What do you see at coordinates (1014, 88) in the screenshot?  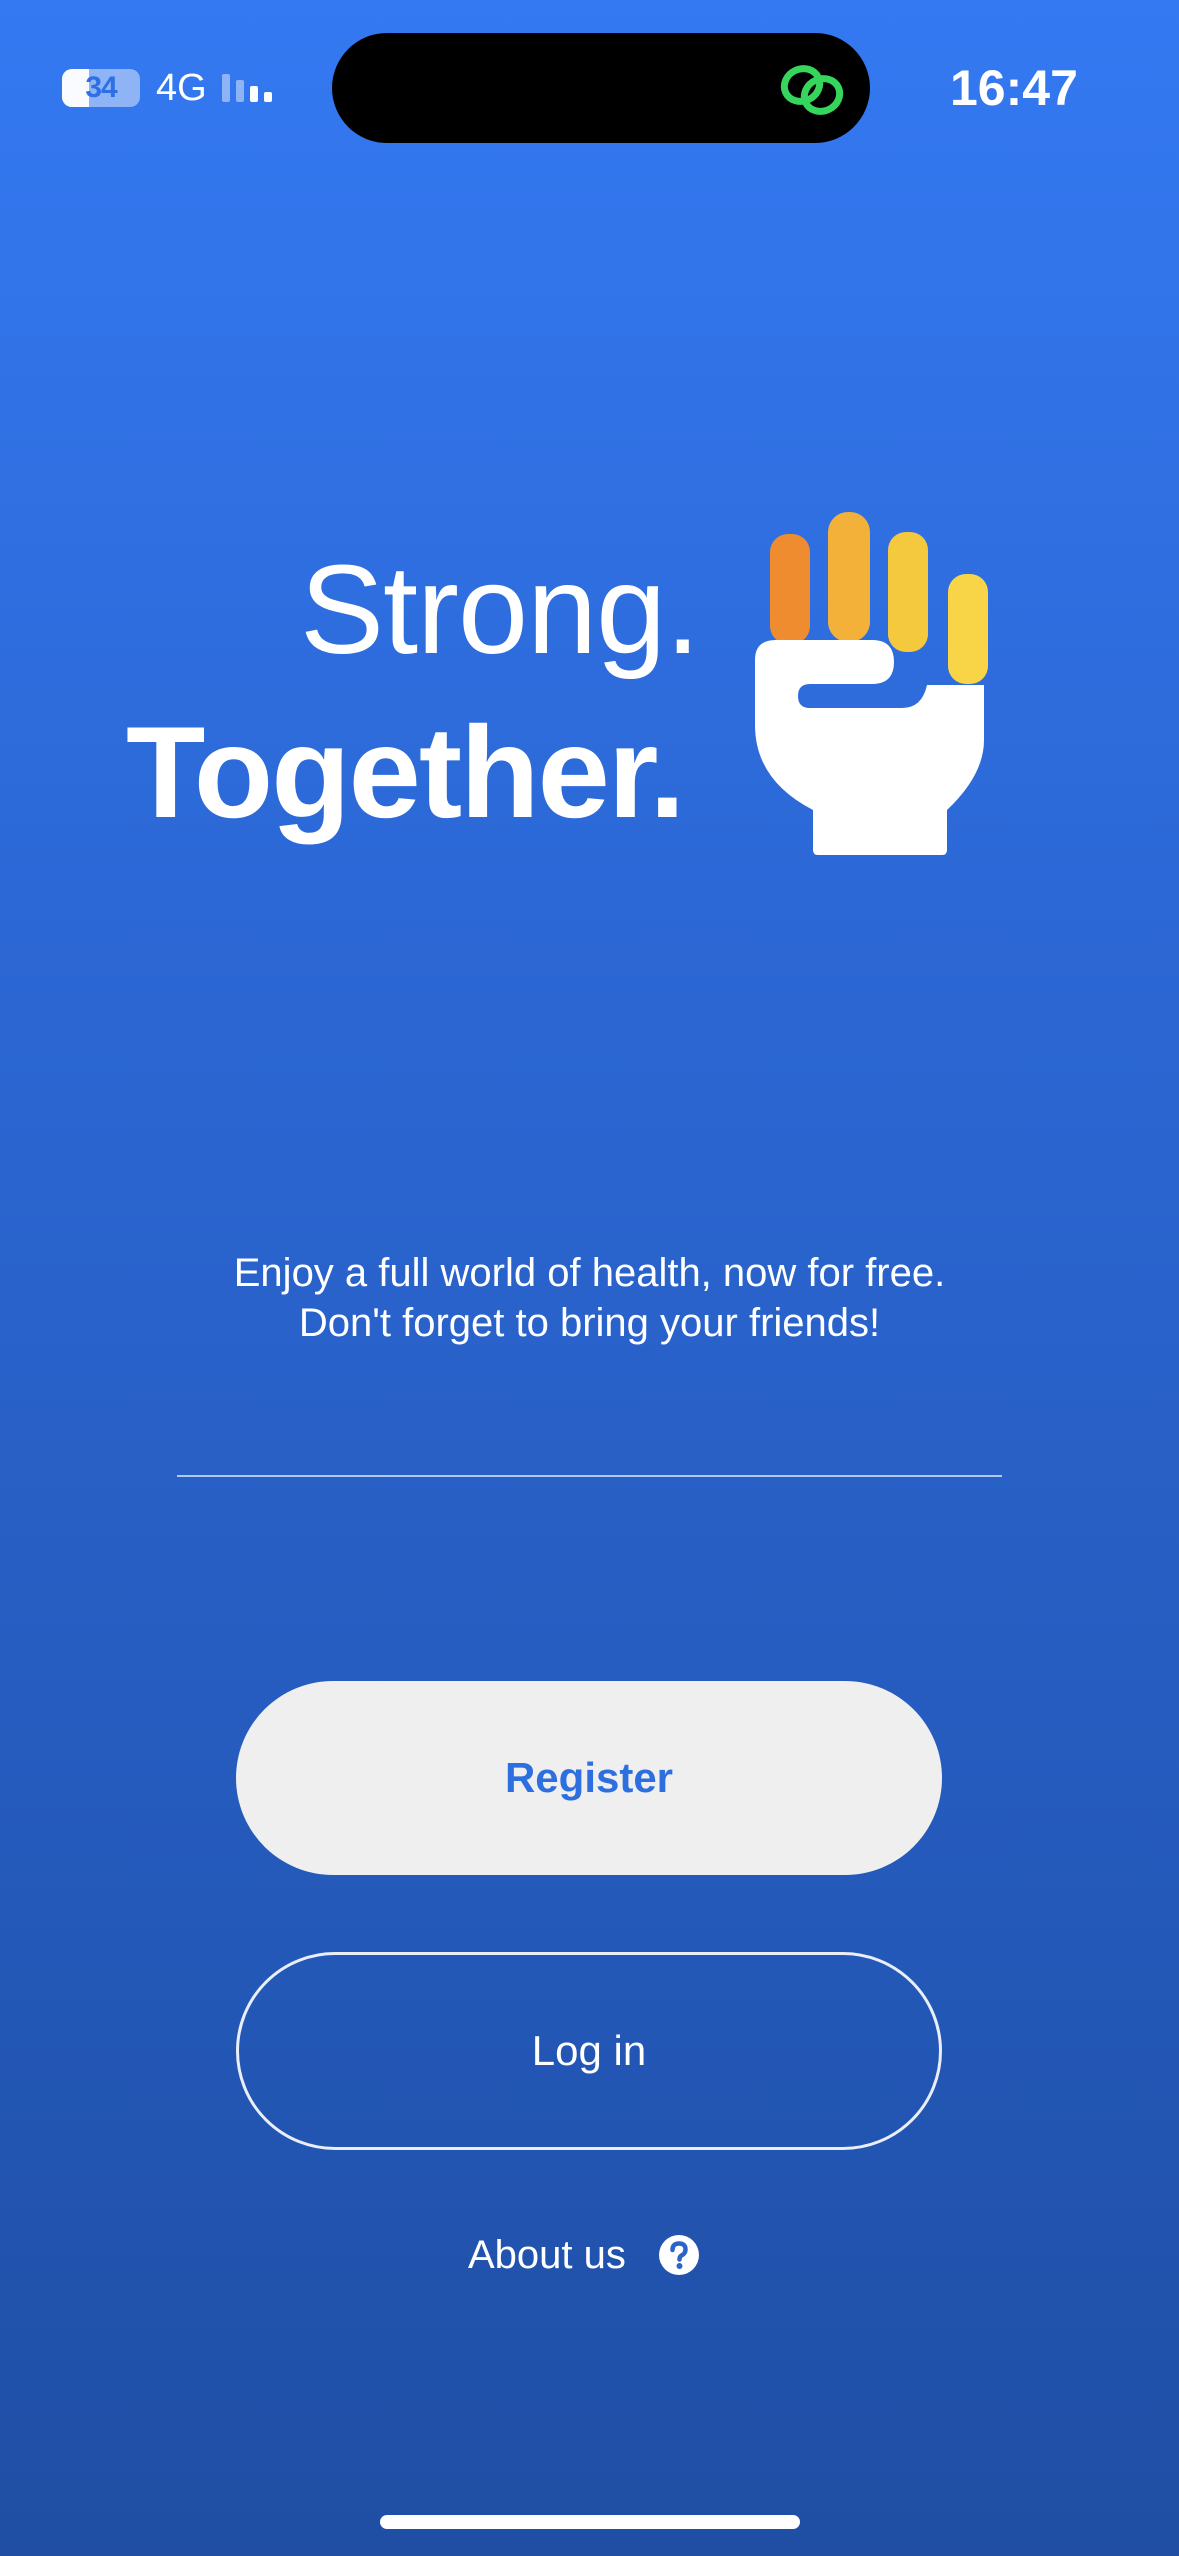 I see `status-time: 16:47` at bounding box center [1014, 88].